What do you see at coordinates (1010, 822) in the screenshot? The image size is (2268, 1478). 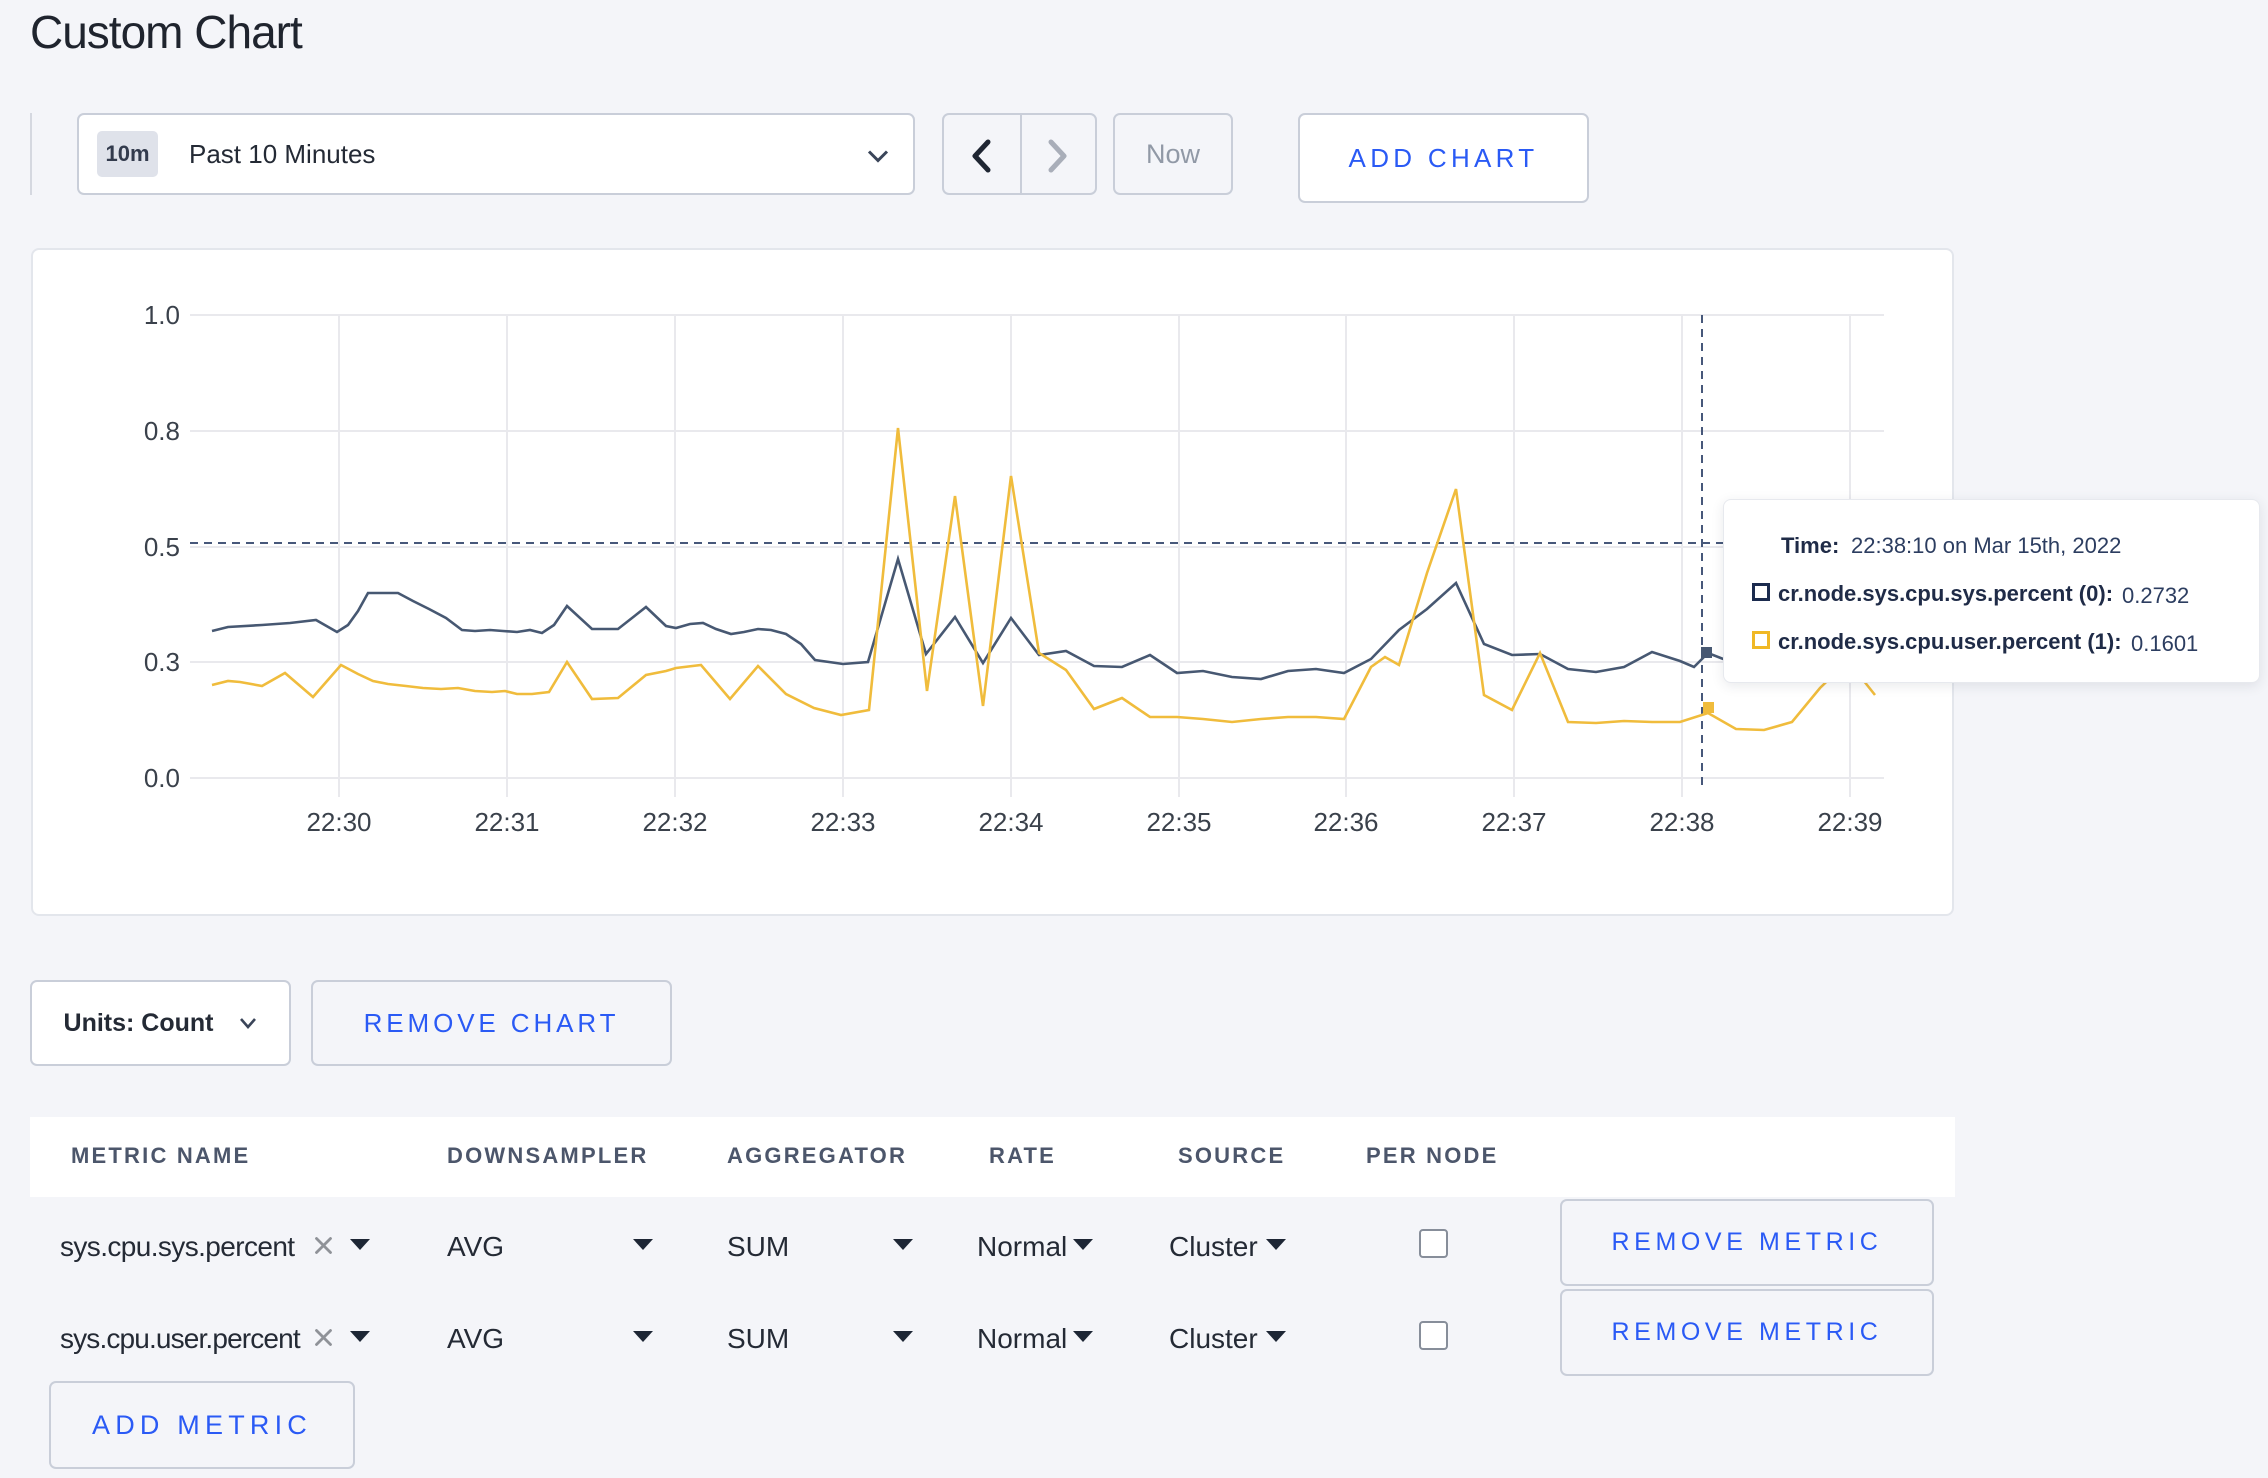 I see `svg-text: 22:34` at bounding box center [1010, 822].